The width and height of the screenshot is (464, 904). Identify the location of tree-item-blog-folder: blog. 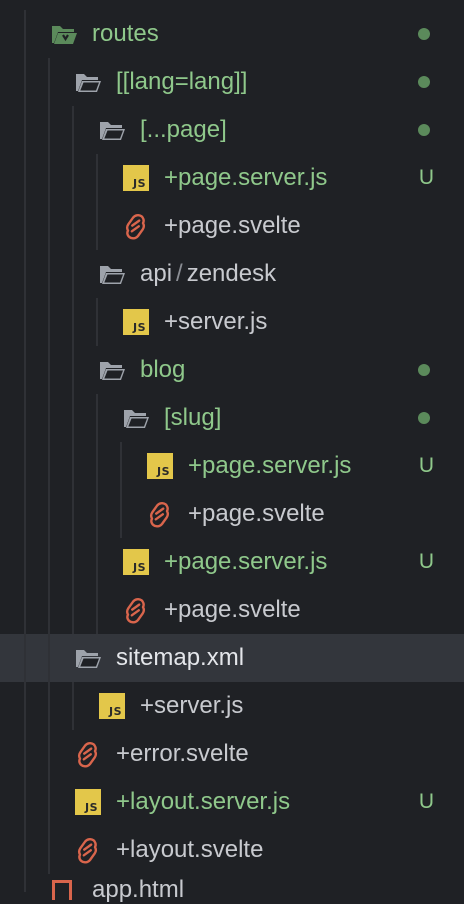
(232, 370).